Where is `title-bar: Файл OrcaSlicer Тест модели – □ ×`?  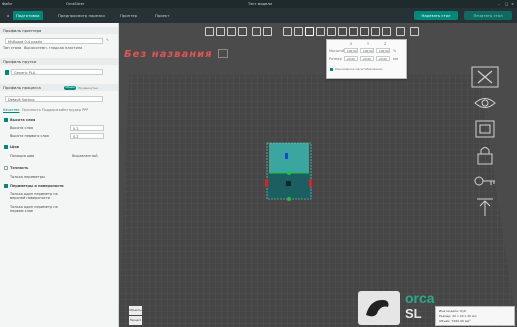
title-bar: Файл OrcaSlicer Тест модели – □ × is located at coordinates (258, 4).